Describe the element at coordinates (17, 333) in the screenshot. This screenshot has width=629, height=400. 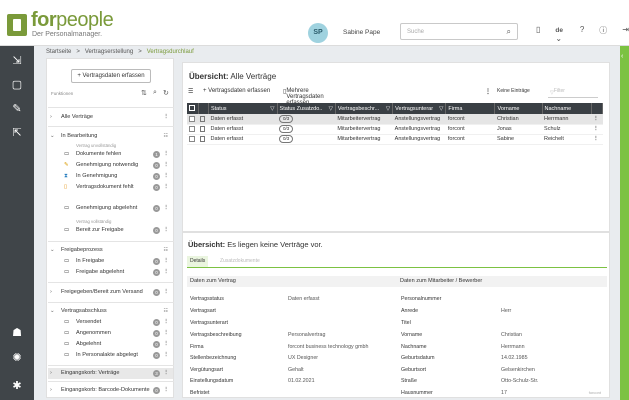
I see `user-icon: ☗` at that location.